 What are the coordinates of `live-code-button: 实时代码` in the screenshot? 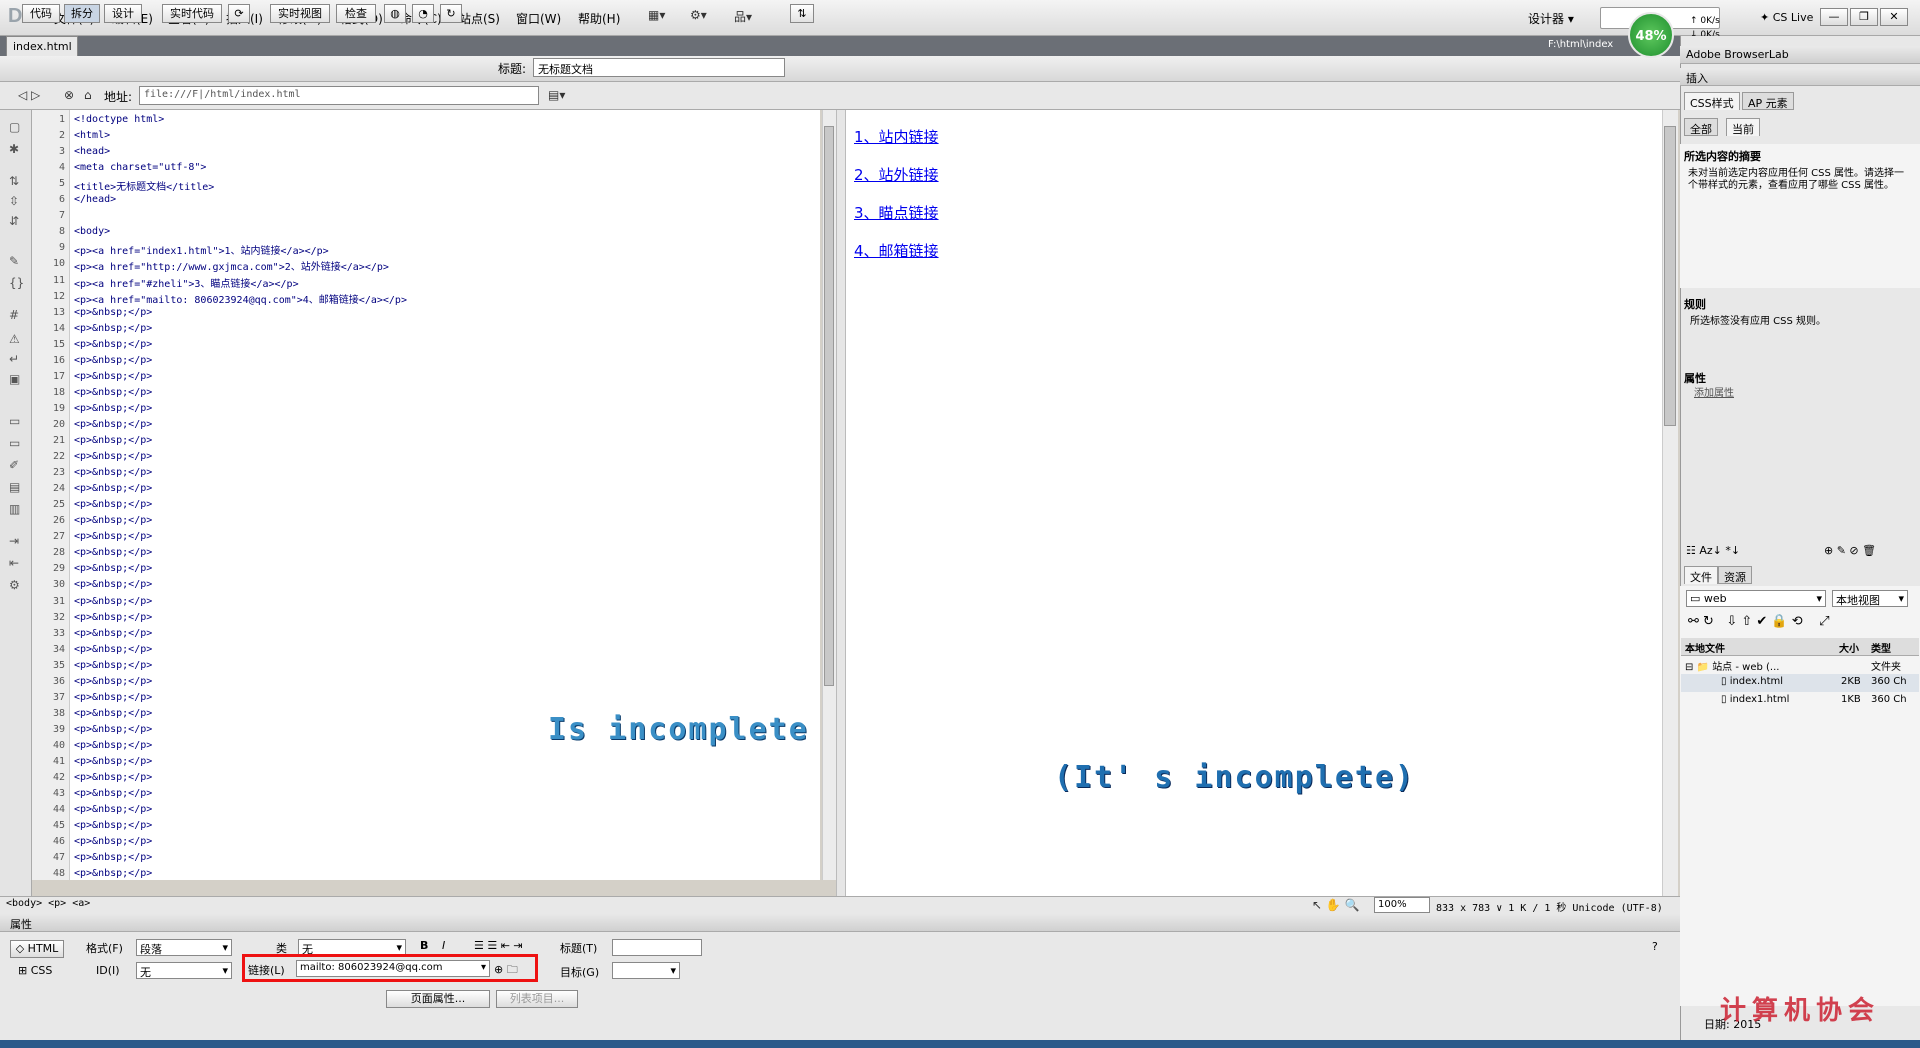 It's located at (192, 13).